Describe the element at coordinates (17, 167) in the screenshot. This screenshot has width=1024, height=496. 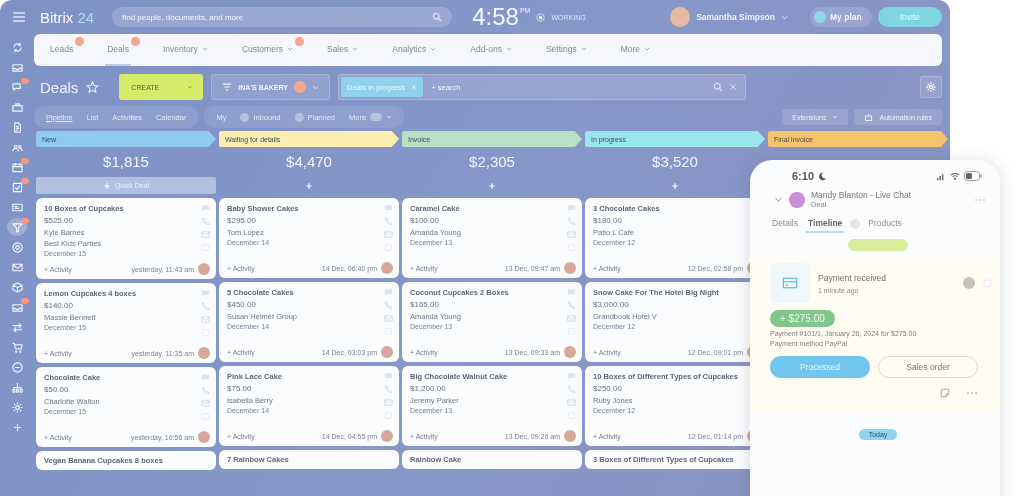
I see `calendar-icon` at that location.